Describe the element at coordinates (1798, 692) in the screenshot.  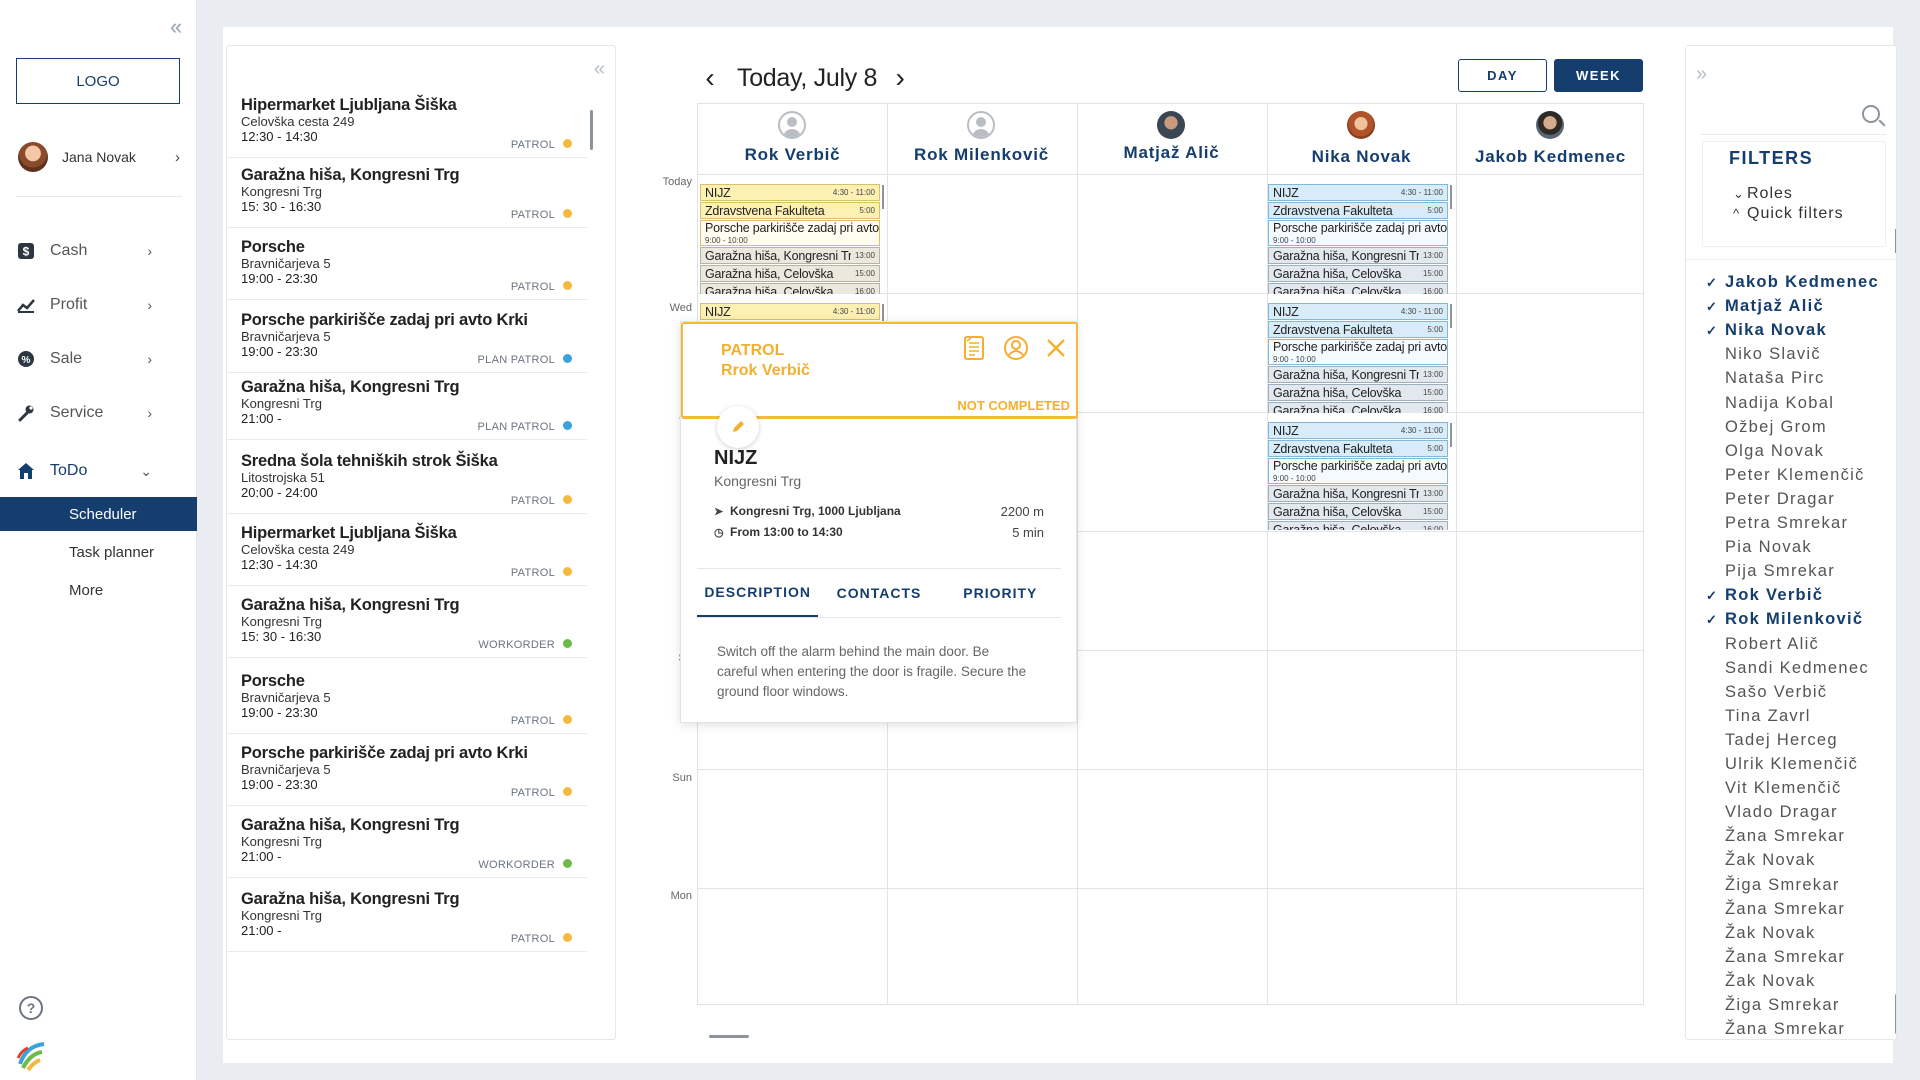
I see `filter-person-item: Sašo Verbič` at that location.